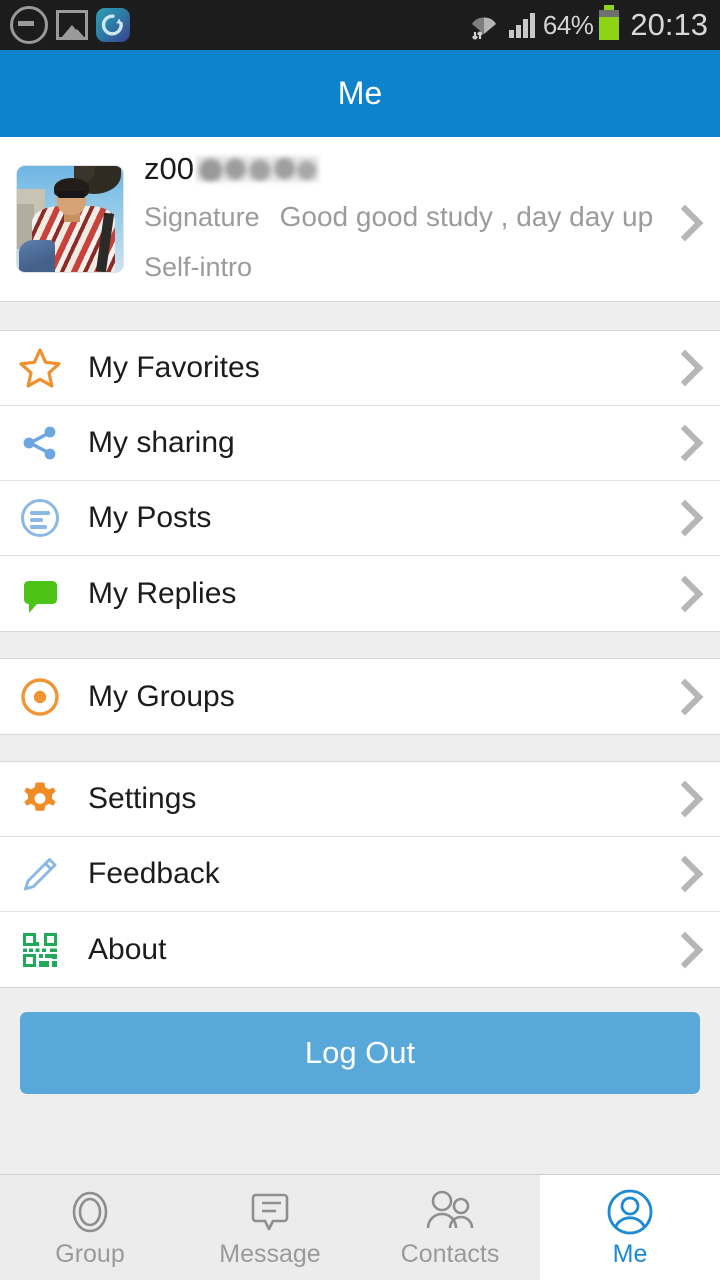 This screenshot has width=720, height=1280. I want to click on menu-item-my-posts: My Posts, so click(360, 518).